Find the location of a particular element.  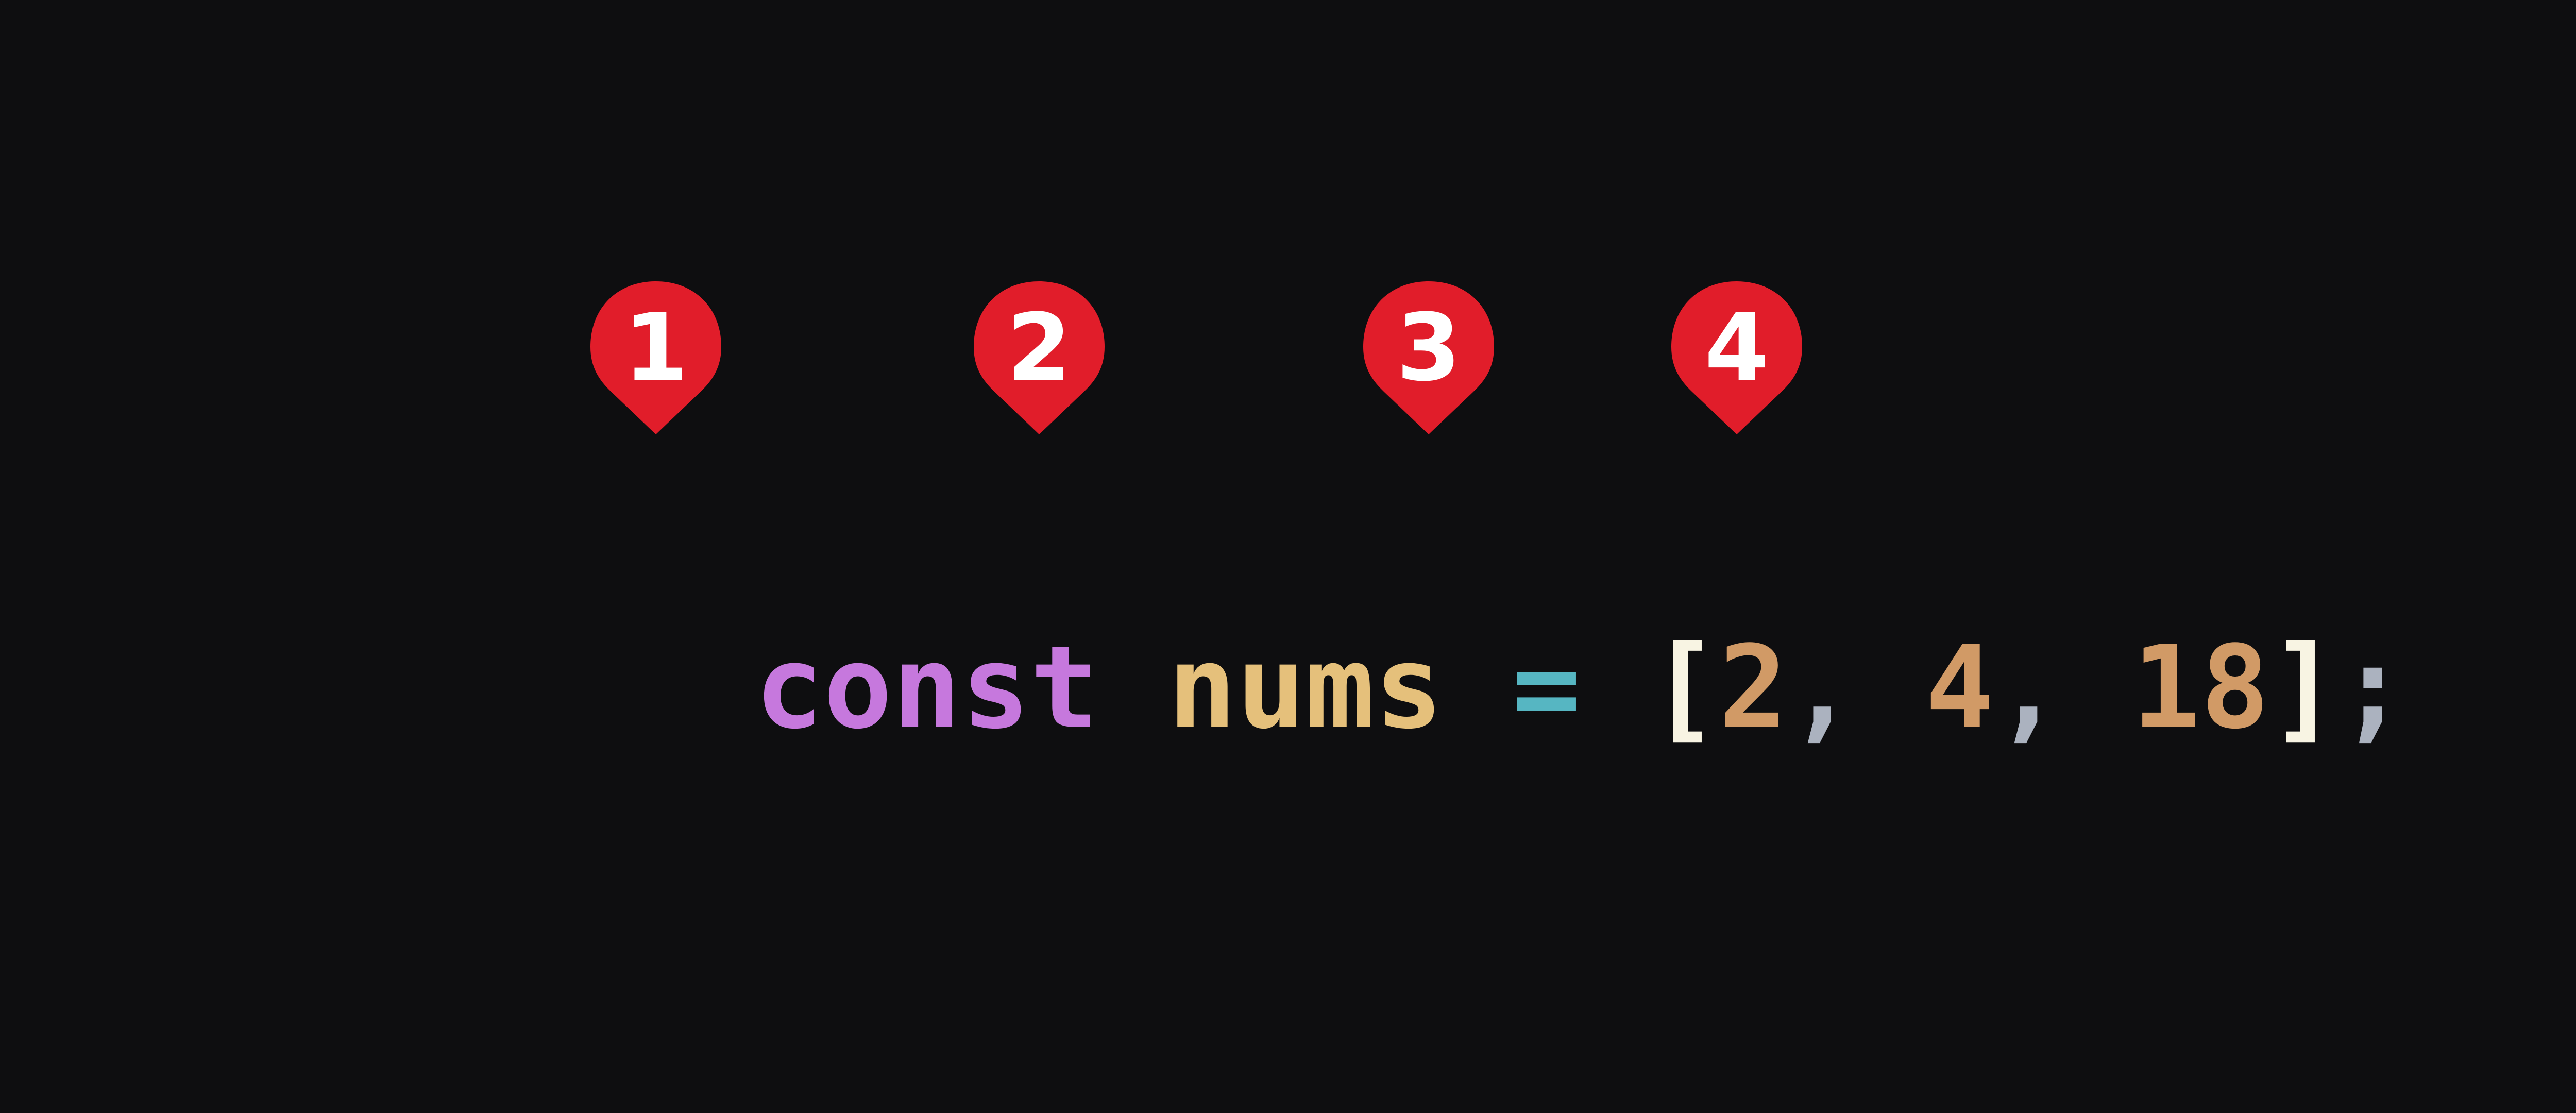

marker-label: 1 is located at coordinates (655, 348).